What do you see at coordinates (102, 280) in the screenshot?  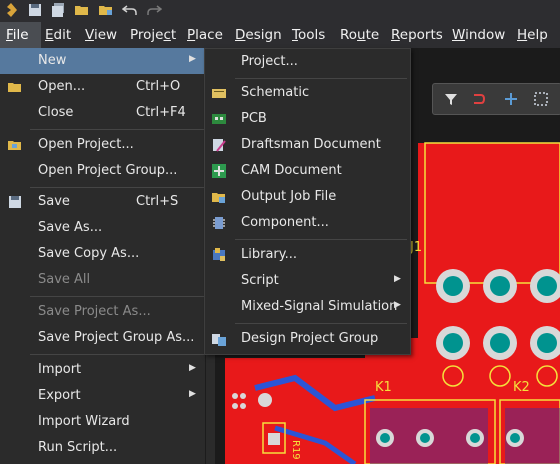 I see `menu-item-save-all: Save All` at bounding box center [102, 280].